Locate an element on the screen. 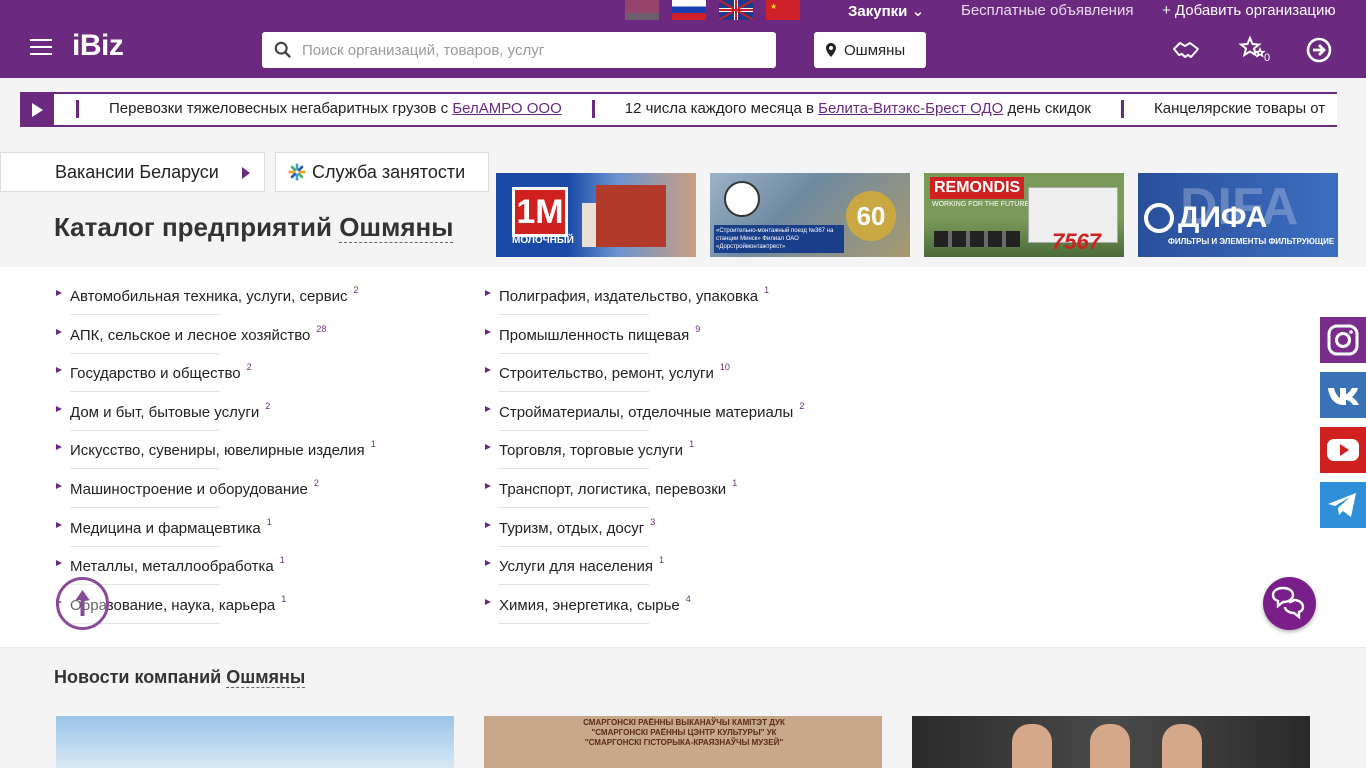  catalog-category-link: Дом и быт, бытовые услуги 2 is located at coordinates (170, 411).